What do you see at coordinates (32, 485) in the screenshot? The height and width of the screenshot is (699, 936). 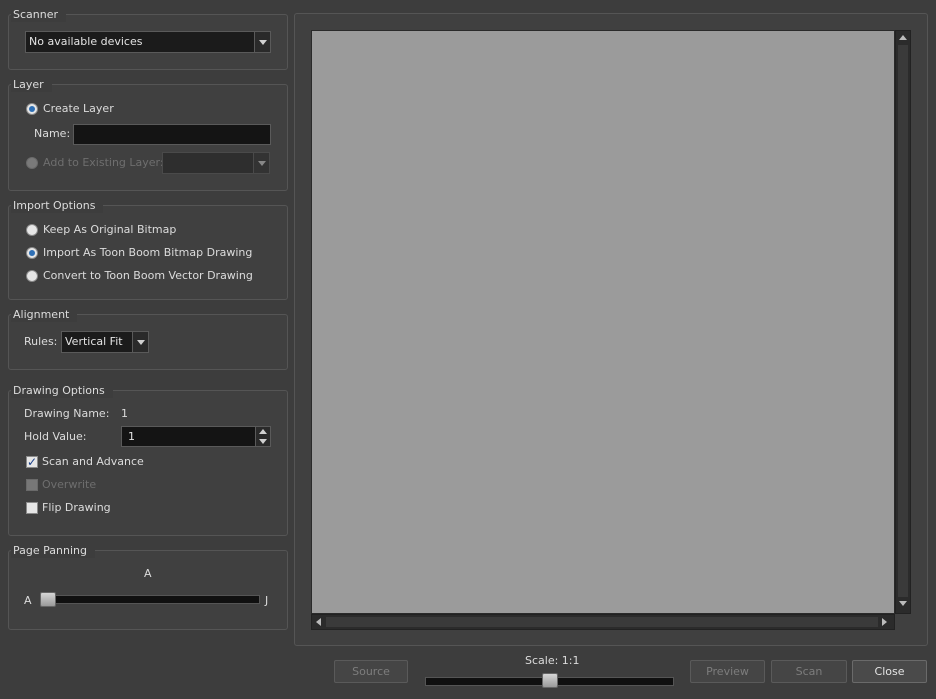 I see `overwrite-checkbox` at bounding box center [32, 485].